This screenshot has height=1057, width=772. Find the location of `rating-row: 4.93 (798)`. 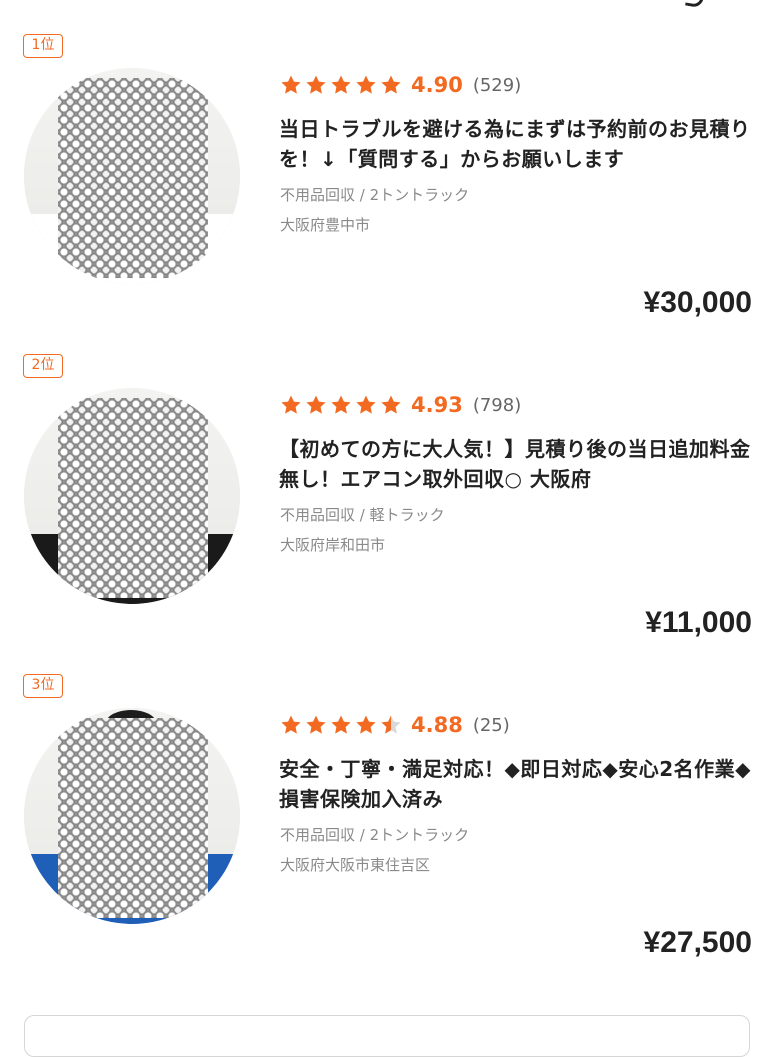

rating-row: 4.93 (798) is located at coordinates (400, 405).